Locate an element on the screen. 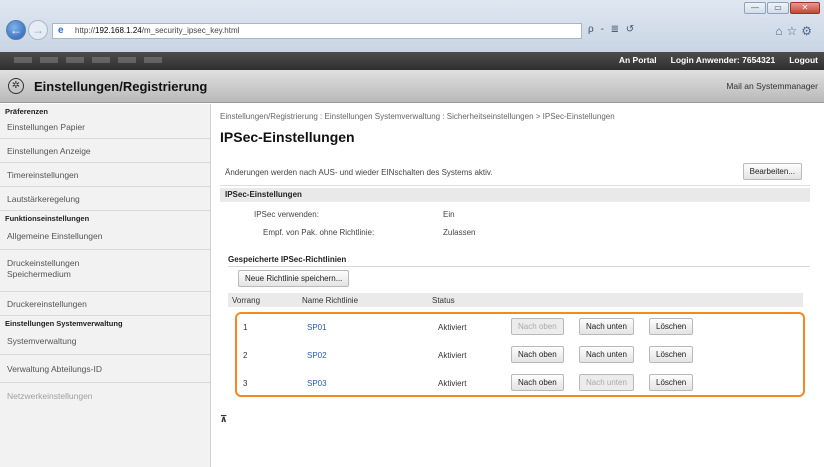 The image size is (824, 467). back-button: ← is located at coordinates (16, 30).